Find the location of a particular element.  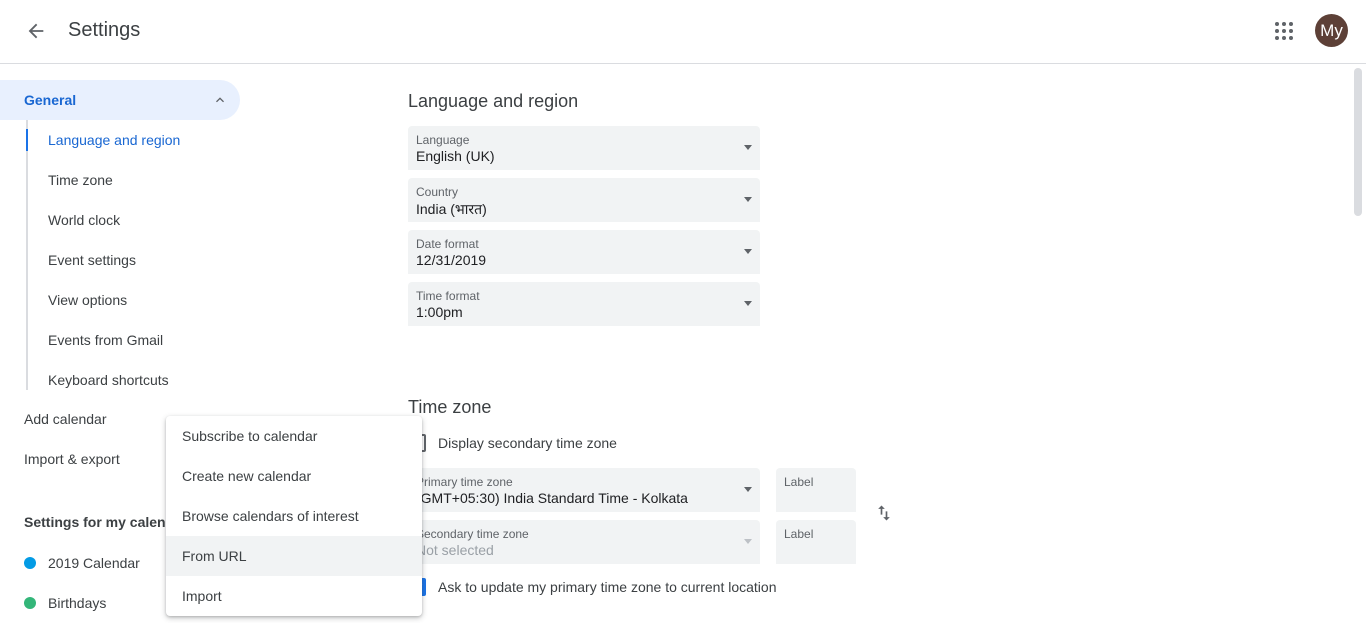

sidebar-item-calendar: Birthdays is located at coordinates (65, 603).